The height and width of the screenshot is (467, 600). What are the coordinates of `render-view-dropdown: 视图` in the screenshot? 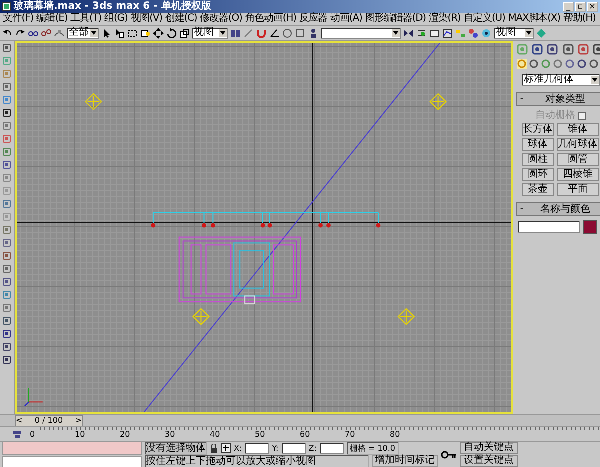 It's located at (514, 33).